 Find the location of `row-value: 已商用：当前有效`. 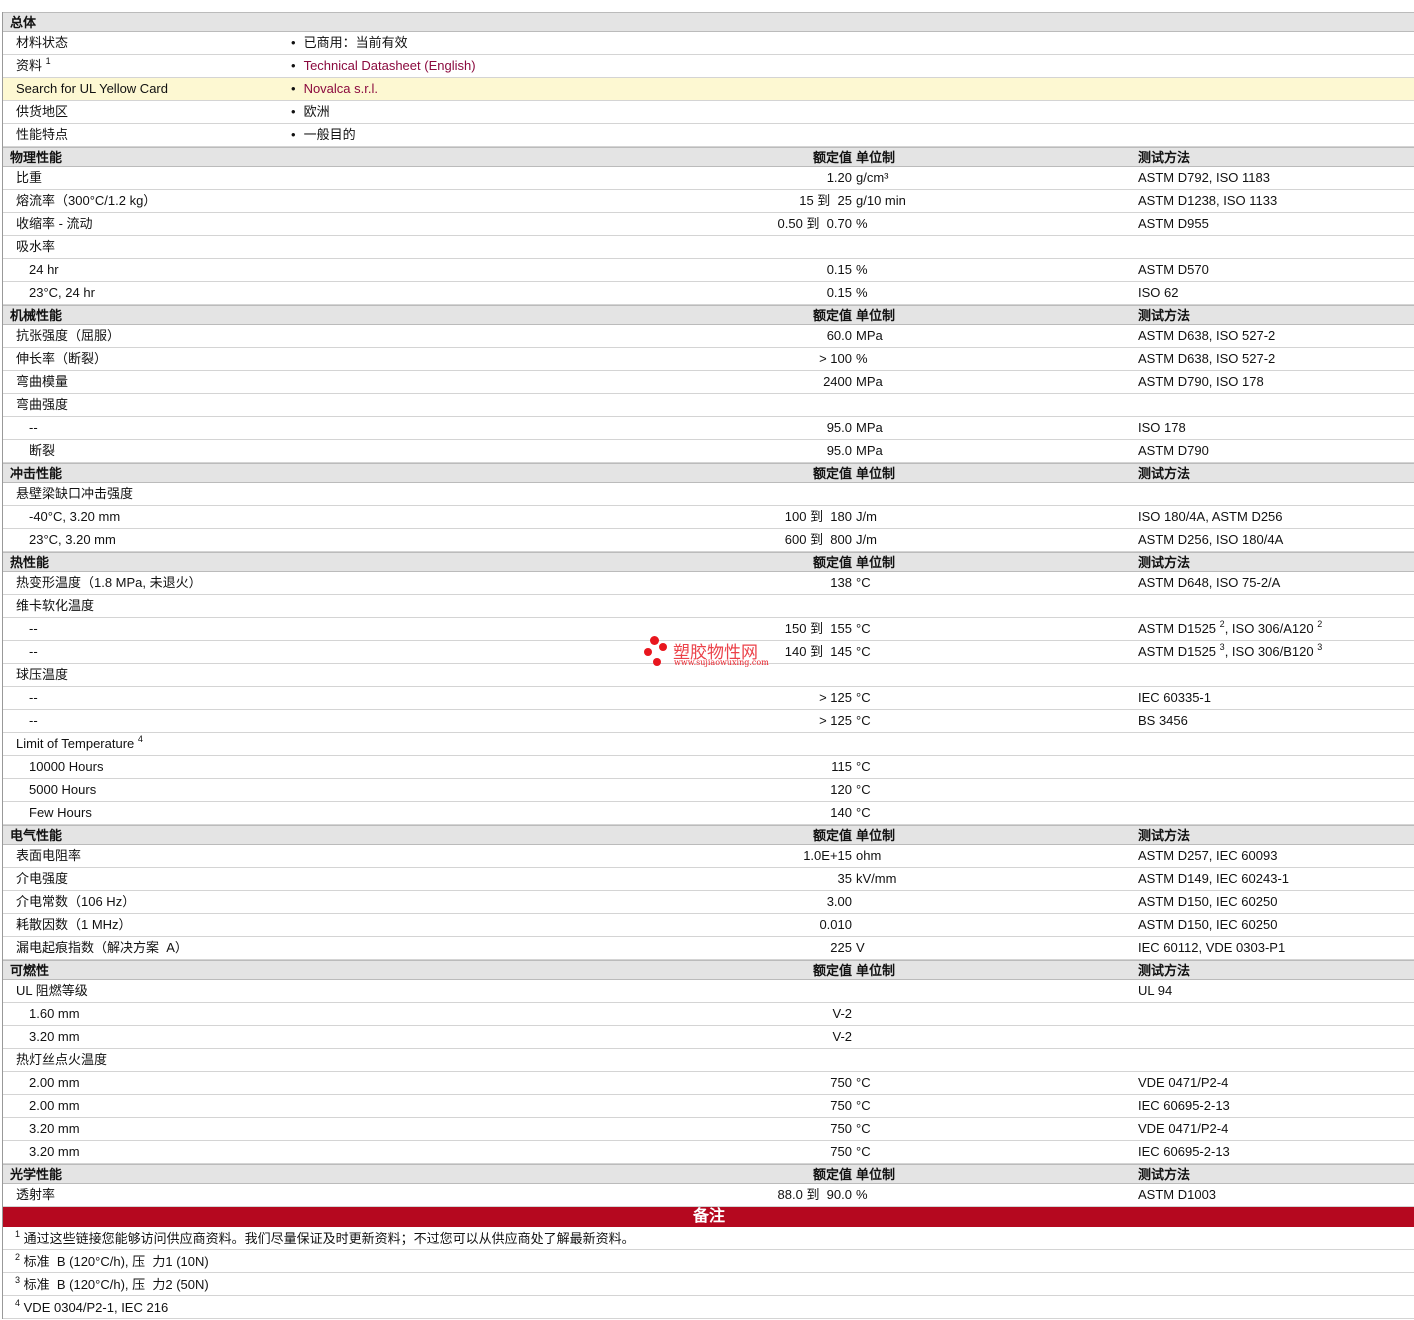

row-value: 已商用：当前有效 is located at coordinates (349, 43).